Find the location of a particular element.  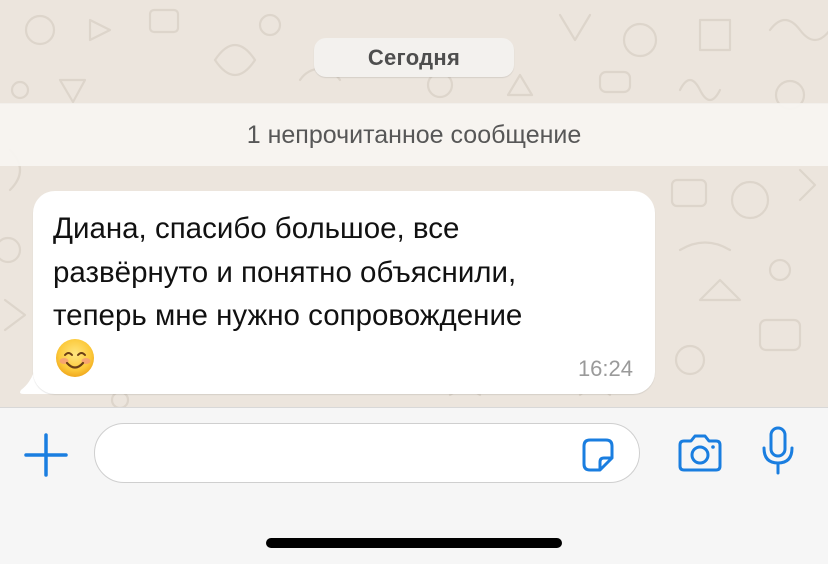

home-indicator is located at coordinates (414, 543).